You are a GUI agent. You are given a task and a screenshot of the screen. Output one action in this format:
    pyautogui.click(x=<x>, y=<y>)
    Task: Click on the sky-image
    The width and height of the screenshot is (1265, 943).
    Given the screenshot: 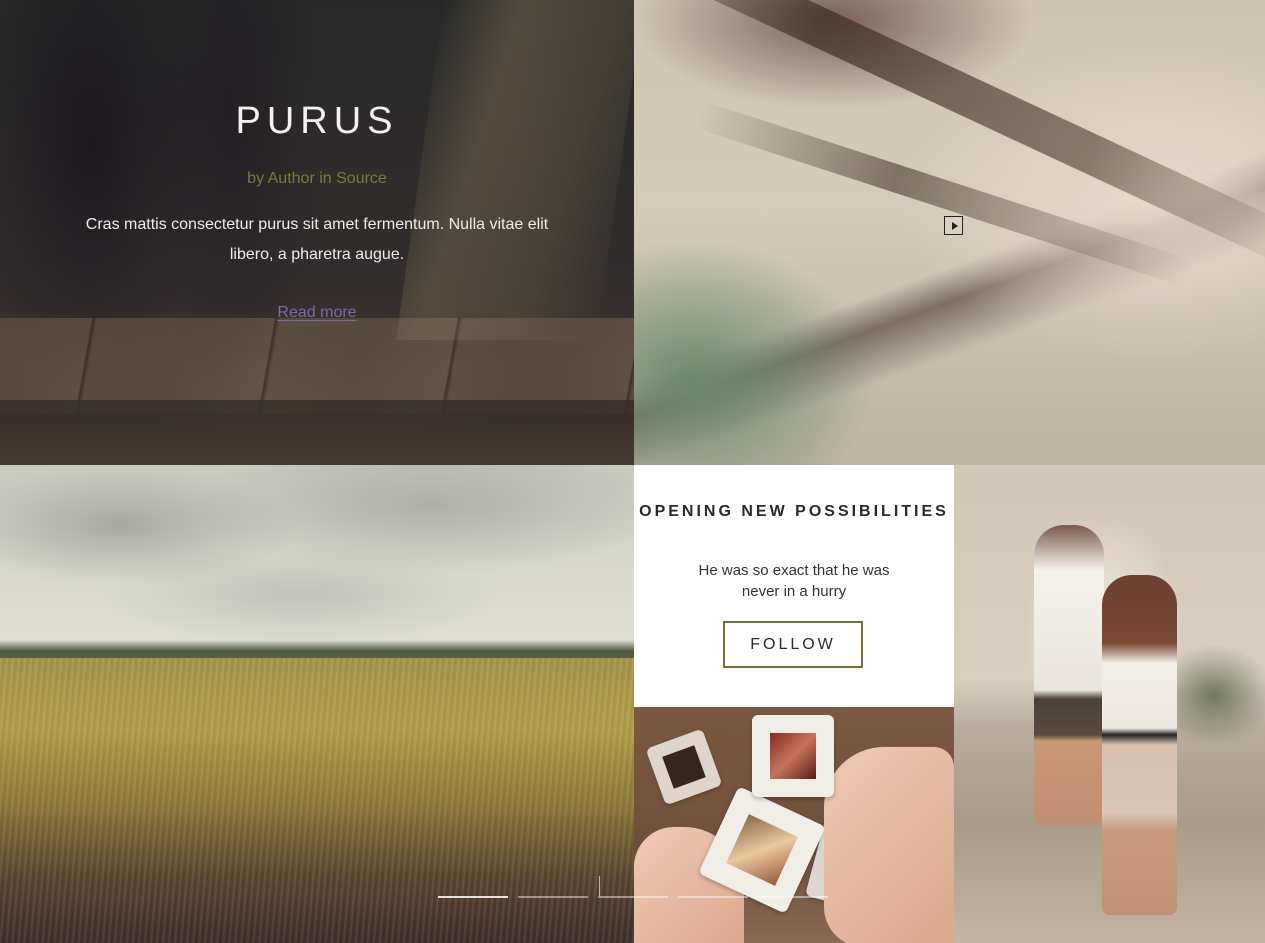 What is the action you would take?
    pyautogui.click(x=317, y=560)
    